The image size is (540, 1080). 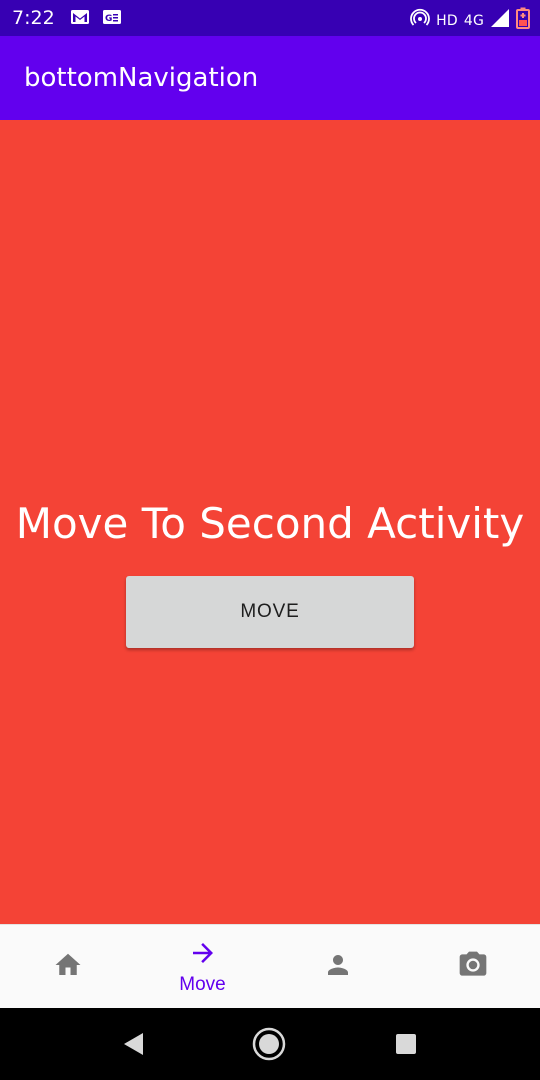 I want to click on nav-item-camera, so click(x=472, y=967).